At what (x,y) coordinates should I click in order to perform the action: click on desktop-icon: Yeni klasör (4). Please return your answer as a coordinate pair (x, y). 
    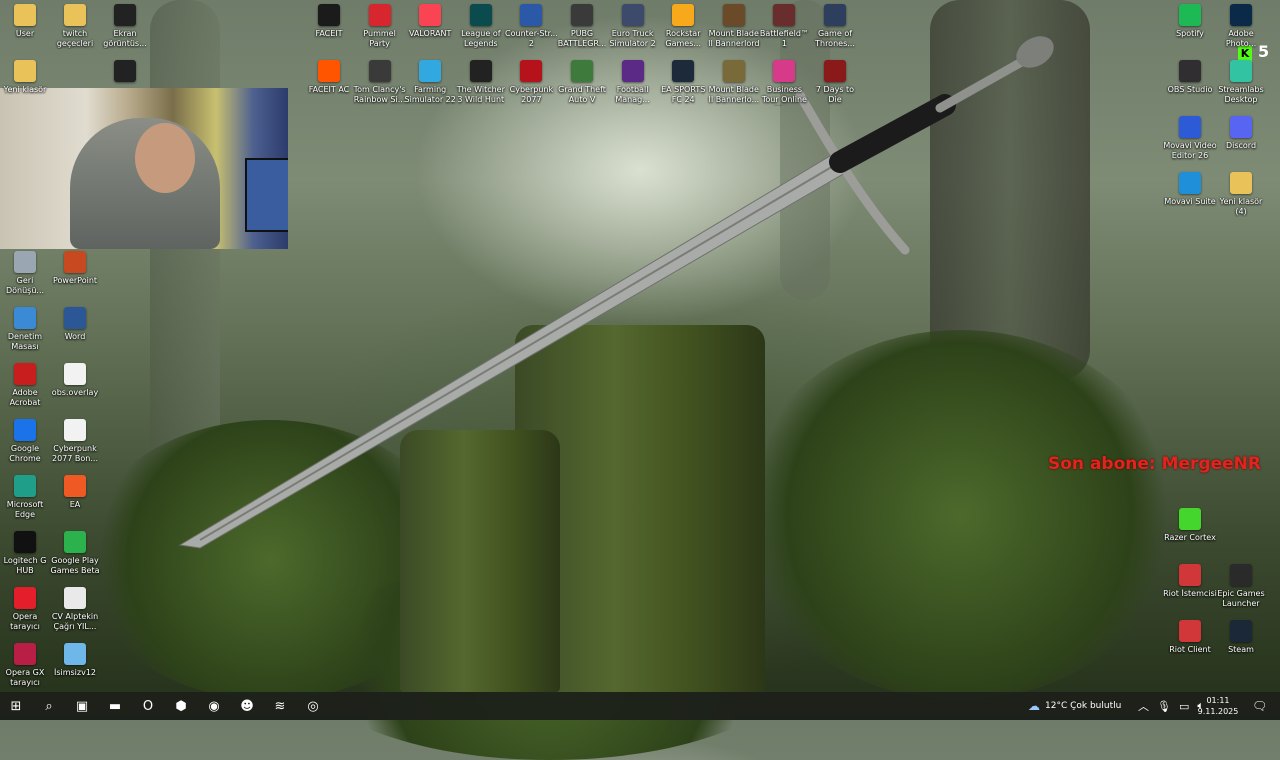
    Looking at the image, I should click on (1241, 194).